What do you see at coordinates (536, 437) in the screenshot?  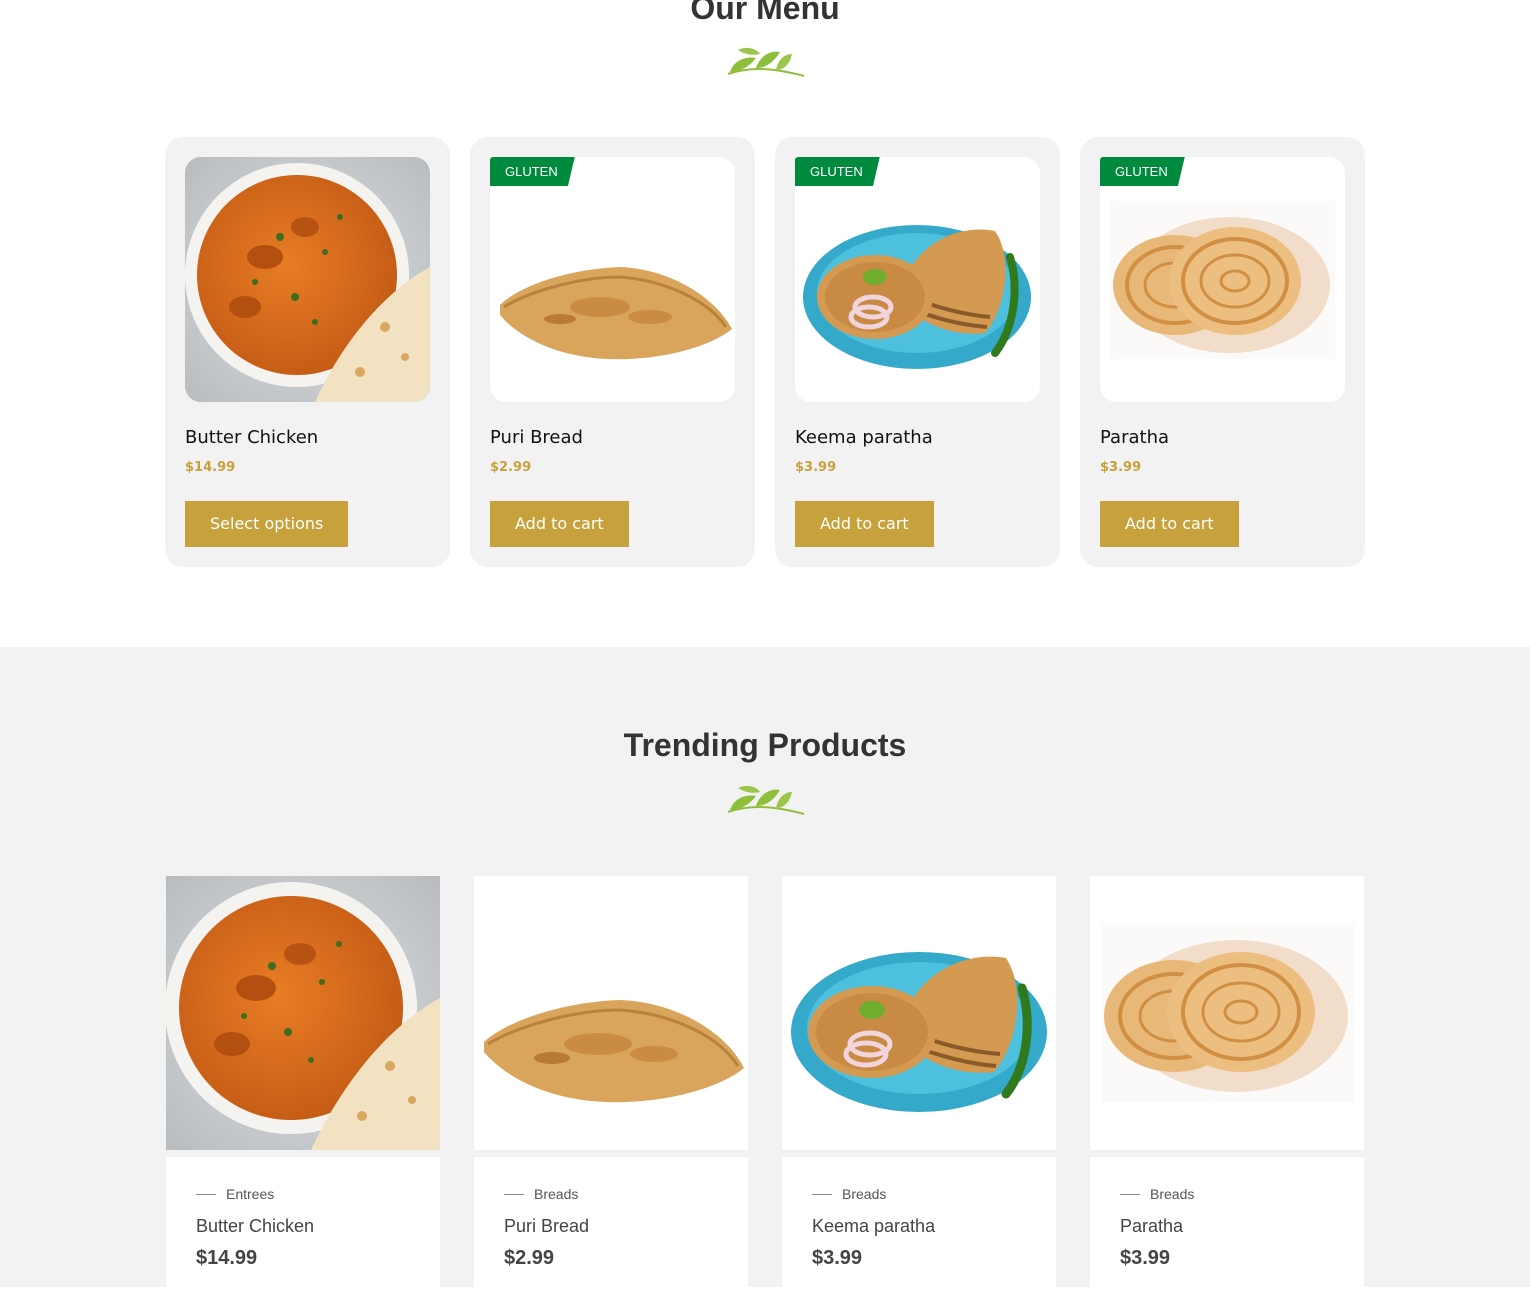 I see `menu-item-name: Puri Bread` at bounding box center [536, 437].